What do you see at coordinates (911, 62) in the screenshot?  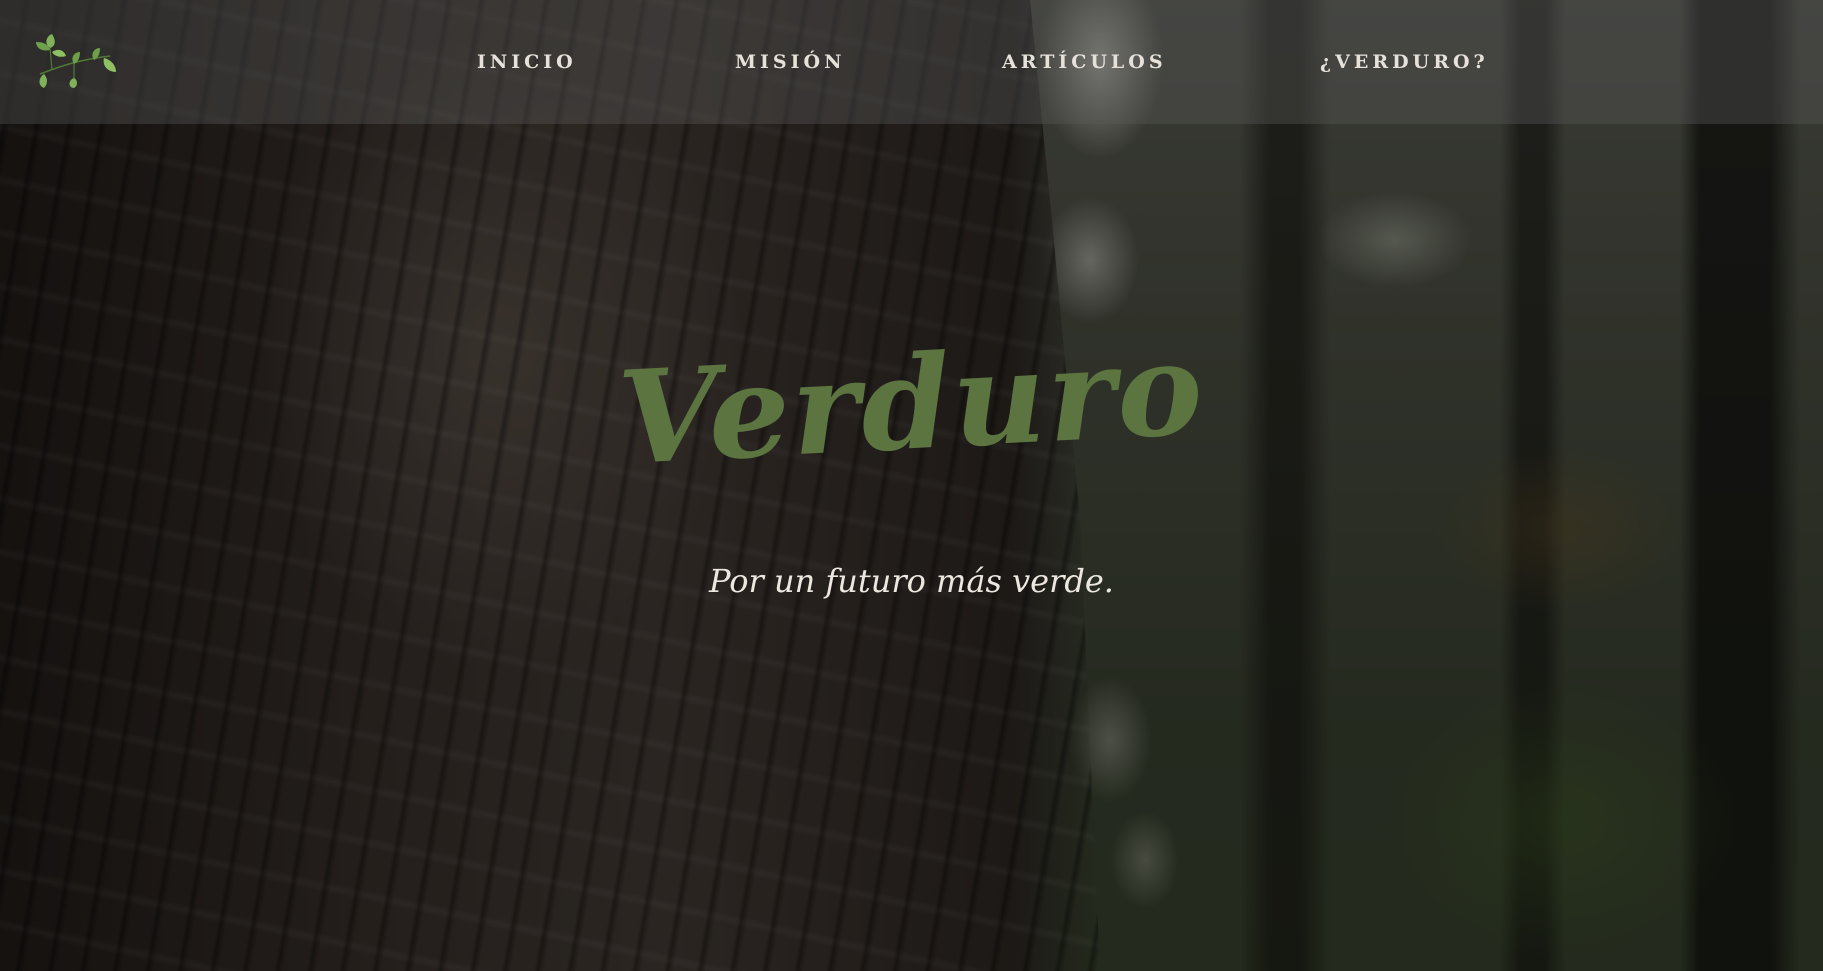 I see `top-navigation-bar: INICIO MISIÓN ARTÍCULOS ¿VERDURO?` at bounding box center [911, 62].